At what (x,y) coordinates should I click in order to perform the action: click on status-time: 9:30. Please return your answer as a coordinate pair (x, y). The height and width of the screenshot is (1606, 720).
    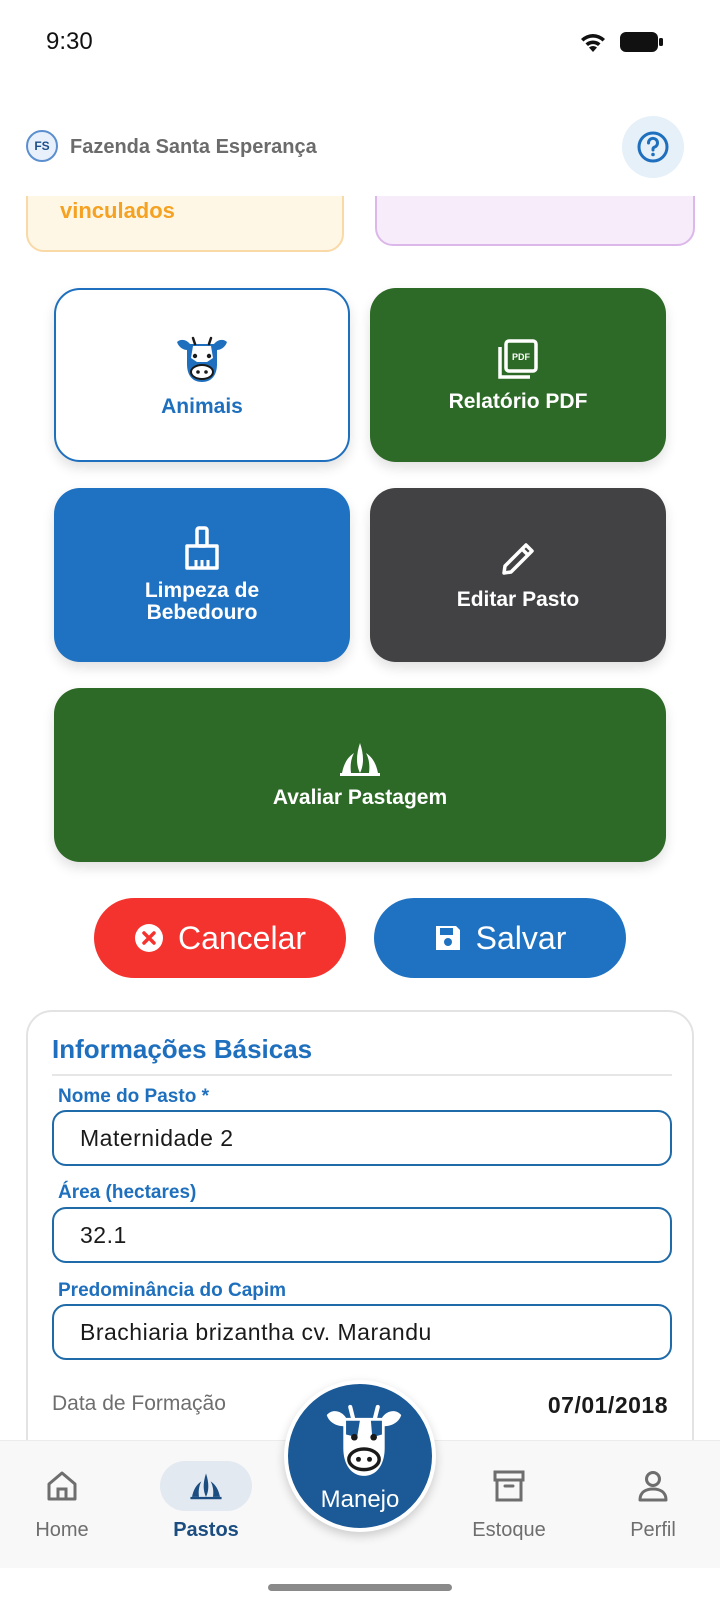
    Looking at the image, I should click on (69, 41).